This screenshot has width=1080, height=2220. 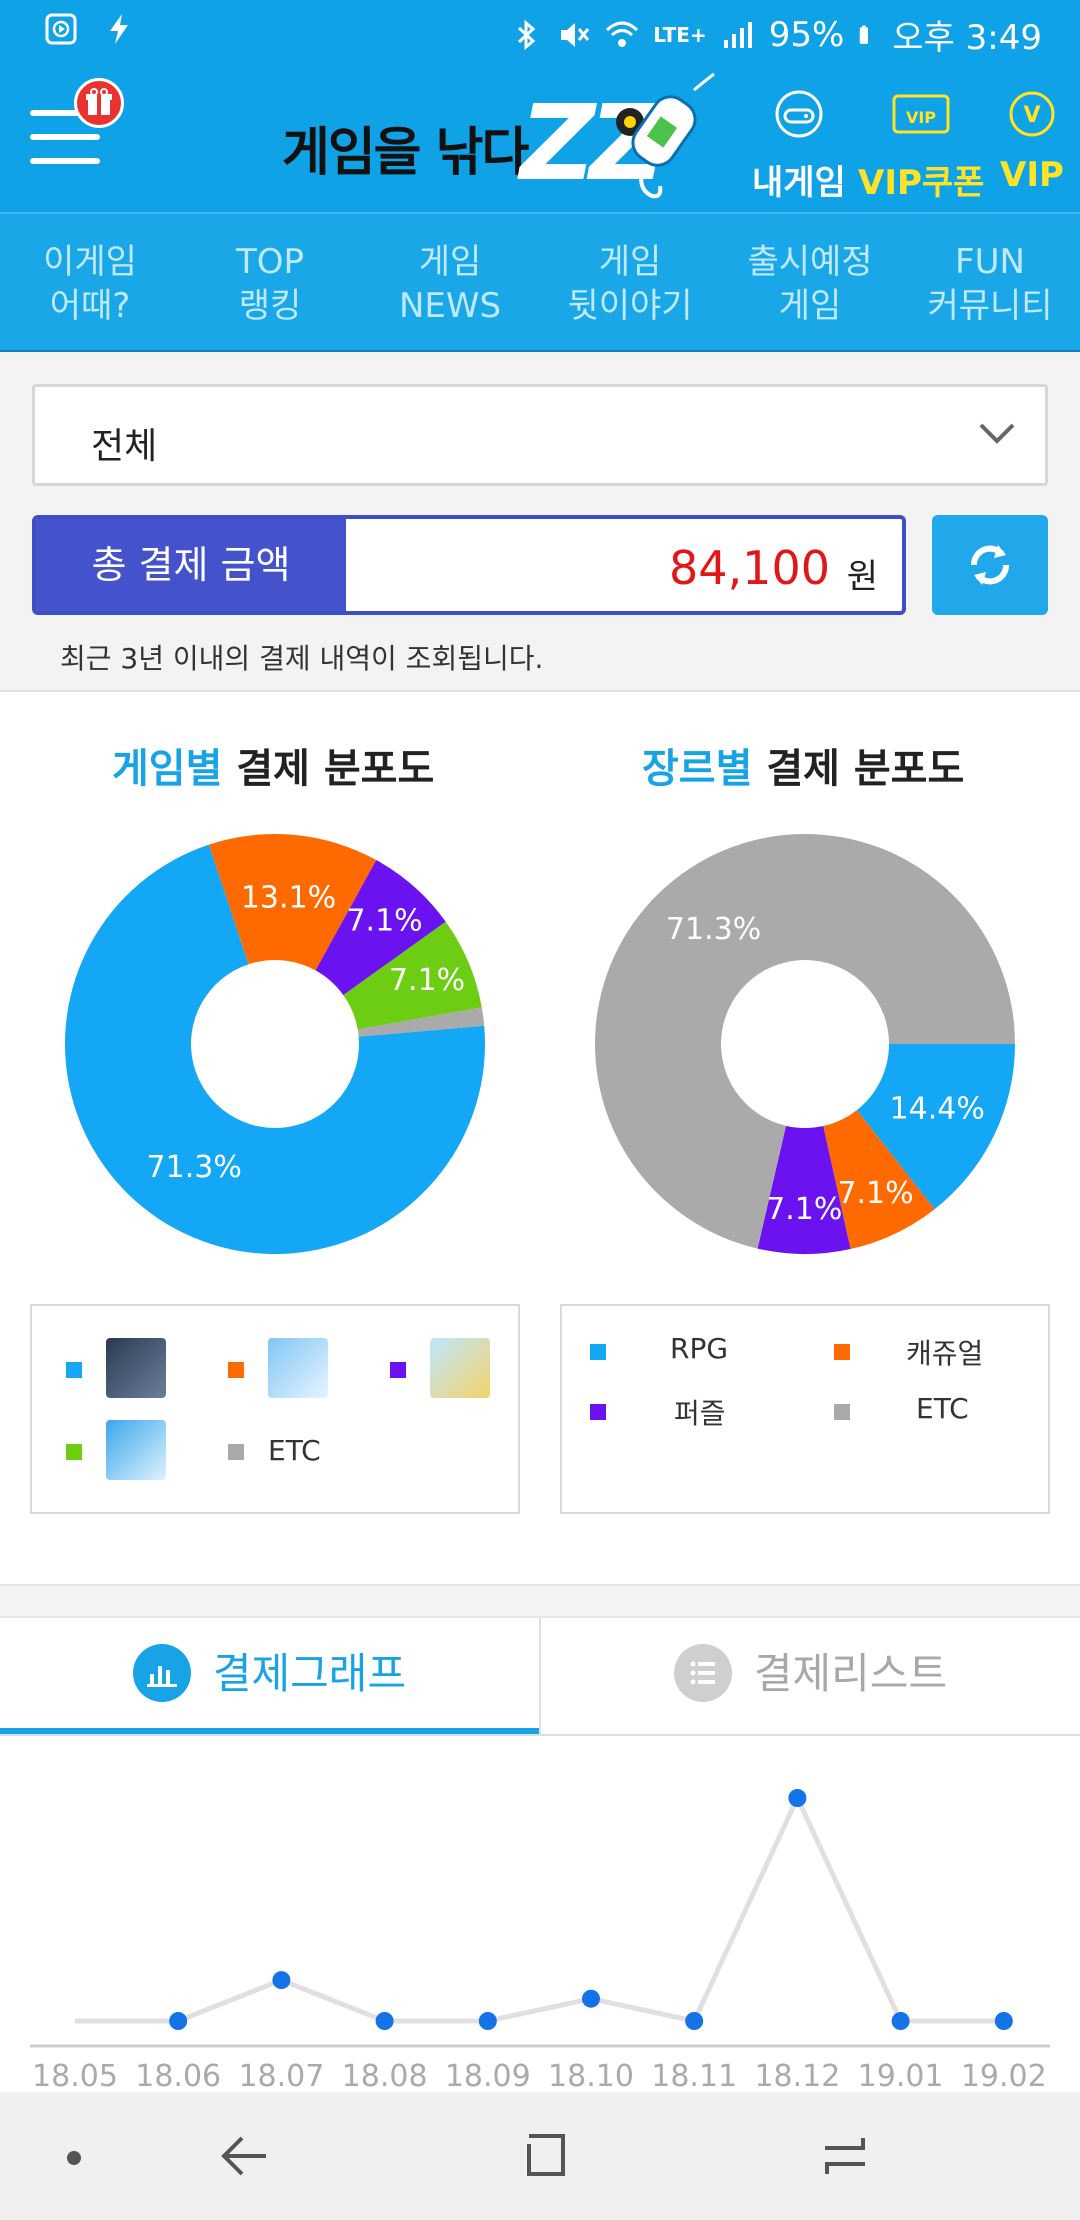 I want to click on legend-label-puzzle: 퍼즐, so click(x=700, y=1413).